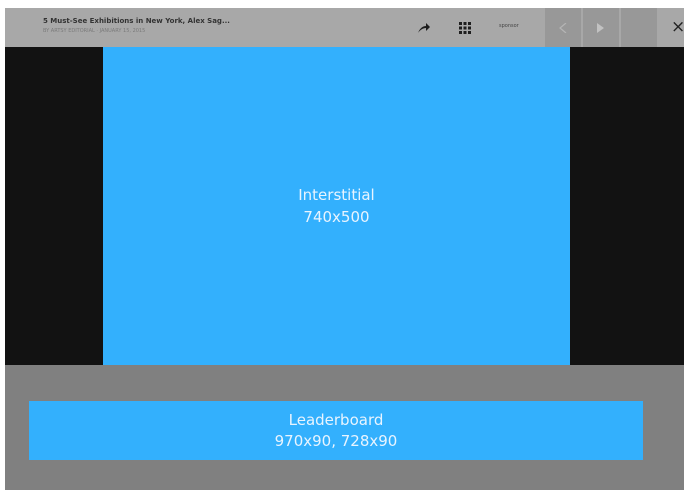  Describe the element at coordinates (336, 430) in the screenshot. I see `leaderboard-ad-slot: Leaderboard 970x90, 728x90` at that location.